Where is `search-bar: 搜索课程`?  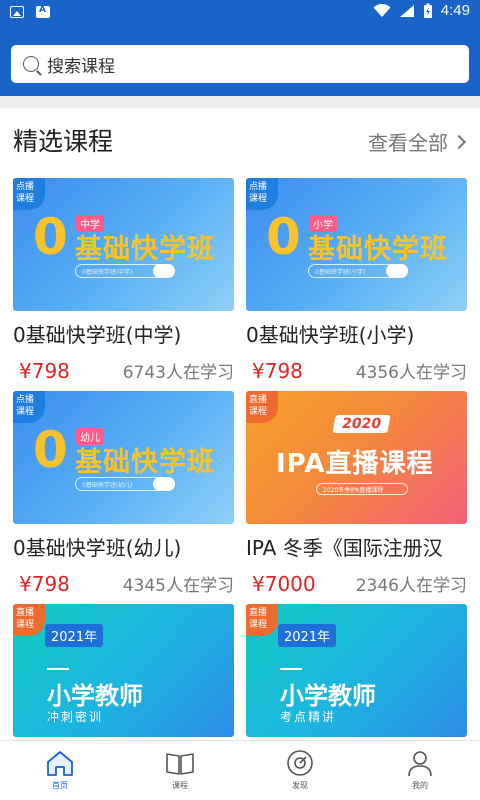
search-bar: 搜索课程 is located at coordinates (240, 64).